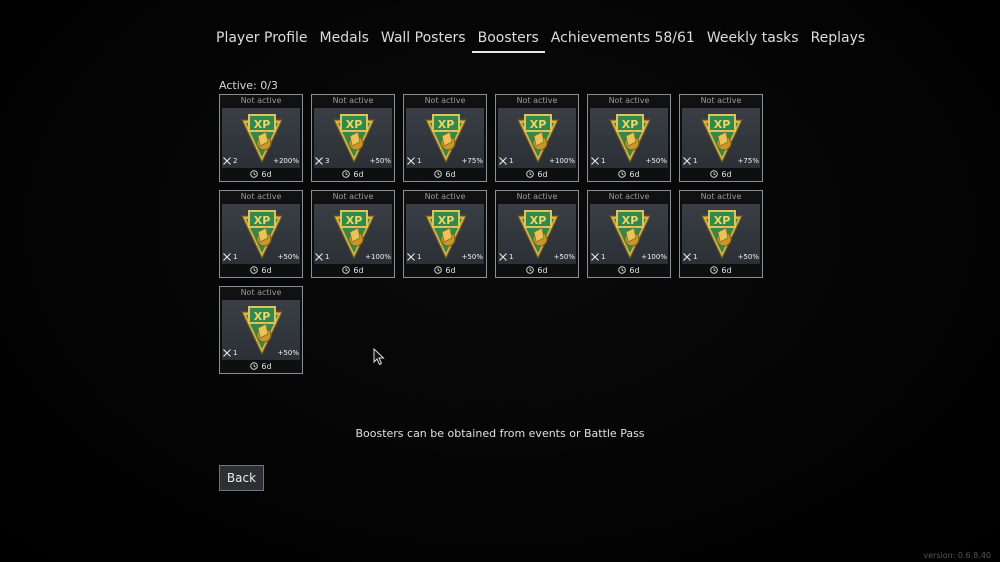 The image size is (1000, 562). What do you see at coordinates (423, 40) in the screenshot?
I see `tab-wall-posters: Wall Posters` at bounding box center [423, 40].